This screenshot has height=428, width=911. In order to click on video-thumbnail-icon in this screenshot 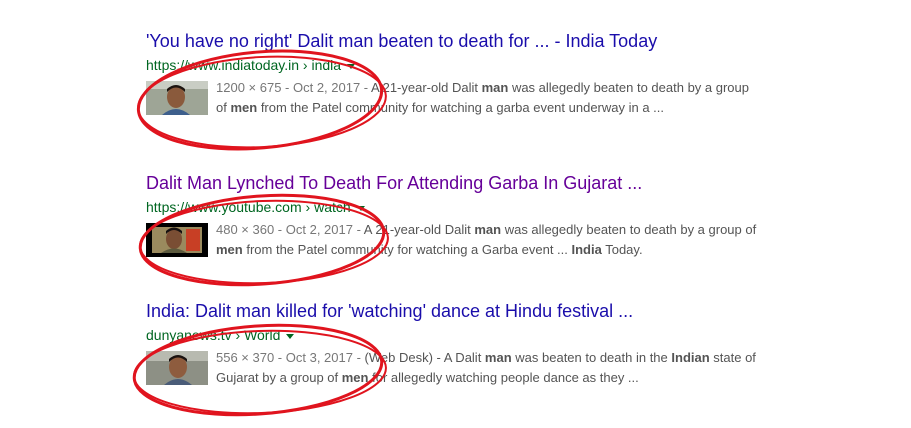, I will do `click(177, 240)`.